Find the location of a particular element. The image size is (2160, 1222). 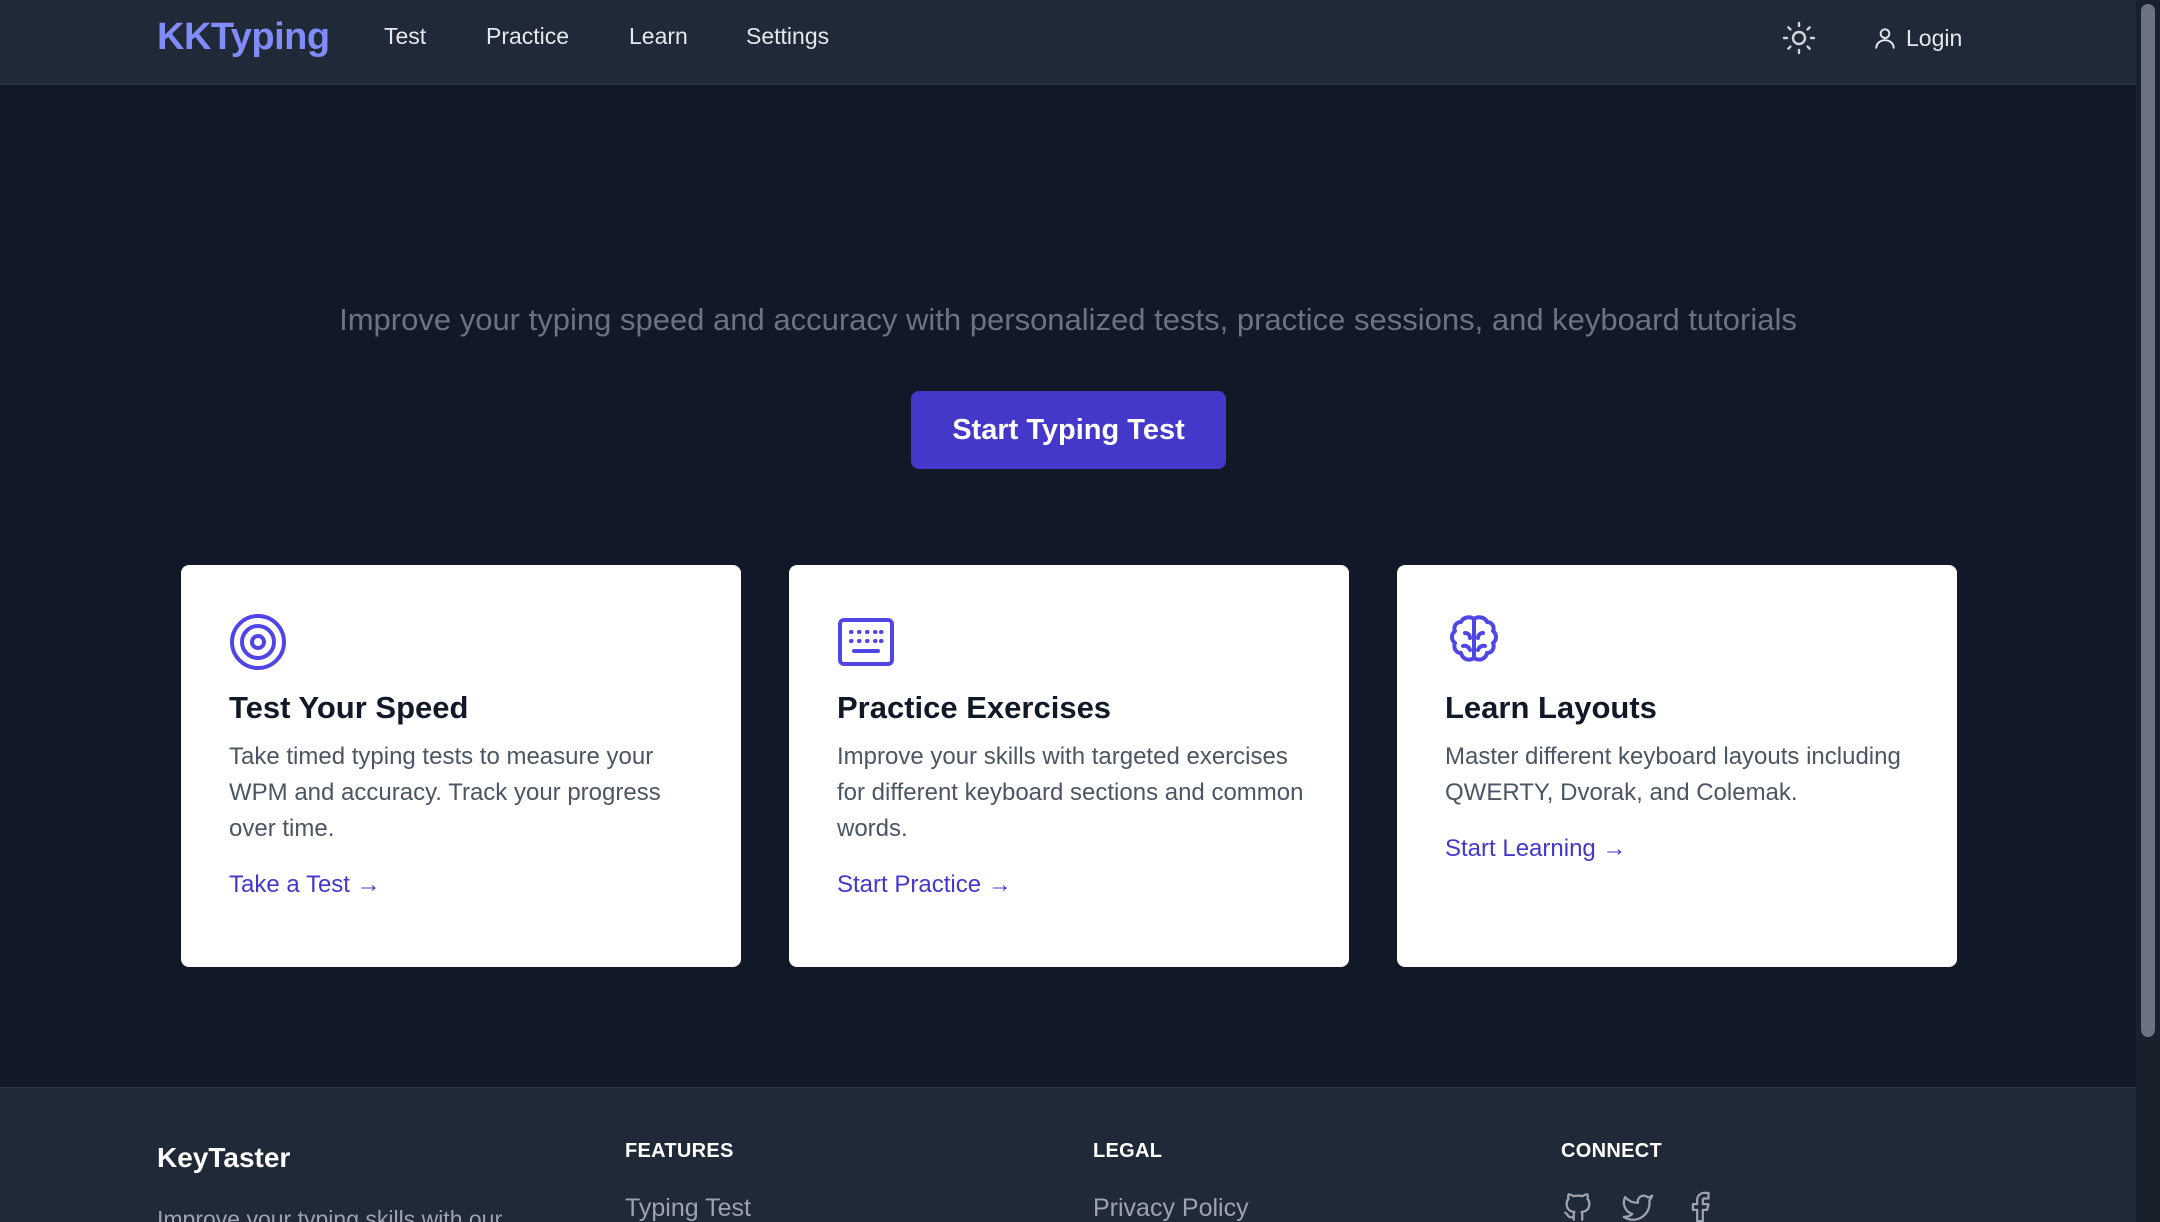

brand-logo: KKTyping is located at coordinates (243, 37).